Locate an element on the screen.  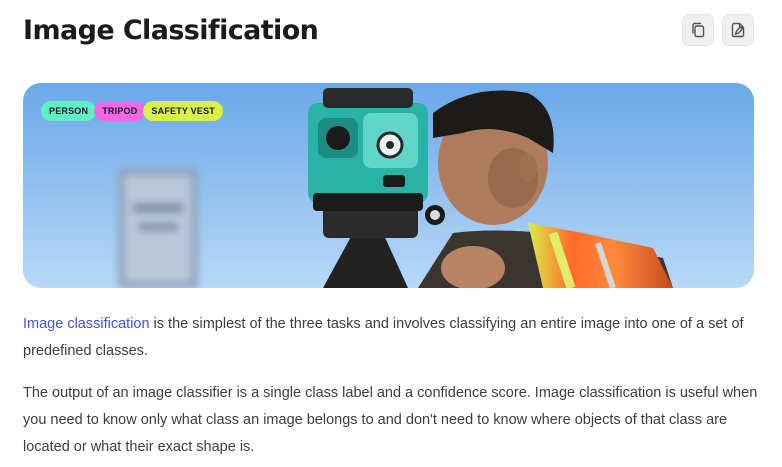
detection-tags: PERSON TRIPOD SAFETY VEST is located at coordinates (132, 111).